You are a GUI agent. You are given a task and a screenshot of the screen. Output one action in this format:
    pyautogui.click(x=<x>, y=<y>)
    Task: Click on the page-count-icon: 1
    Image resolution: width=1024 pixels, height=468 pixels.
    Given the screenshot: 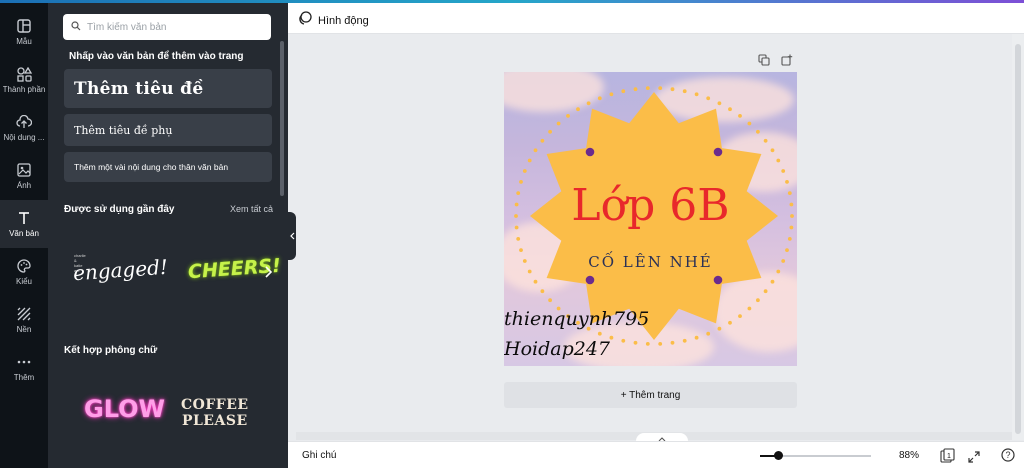 What is the action you would take?
    pyautogui.click(x=948, y=458)
    